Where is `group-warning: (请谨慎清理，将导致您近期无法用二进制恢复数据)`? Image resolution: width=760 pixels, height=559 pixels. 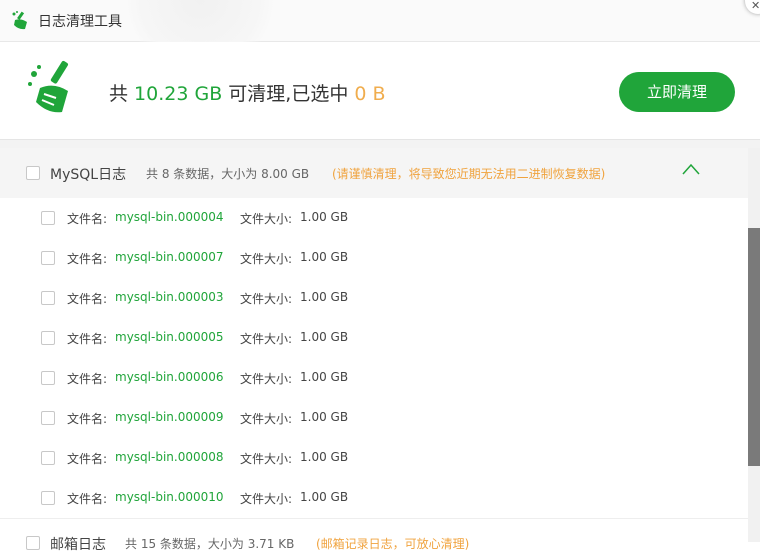
group-warning: (请谨慎清理，将导致您近期无法用二进制恢复数据) is located at coordinates (469, 174).